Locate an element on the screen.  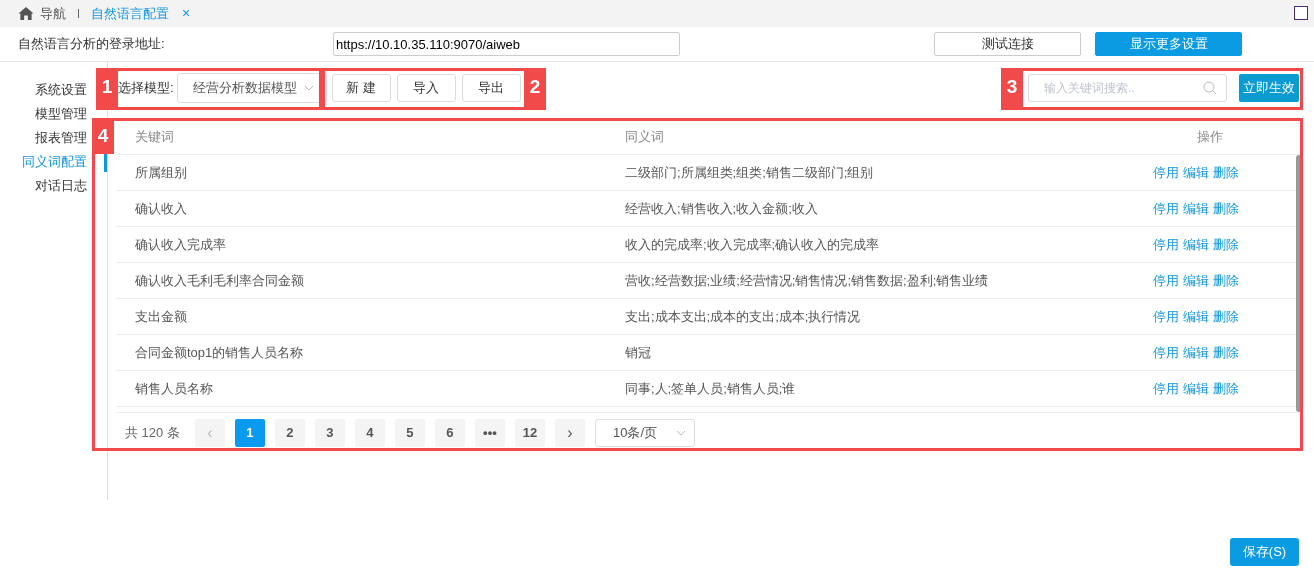
table-cell-text: 同事;人;签单人员;销售人员;谁 is located at coordinates (711, 388).